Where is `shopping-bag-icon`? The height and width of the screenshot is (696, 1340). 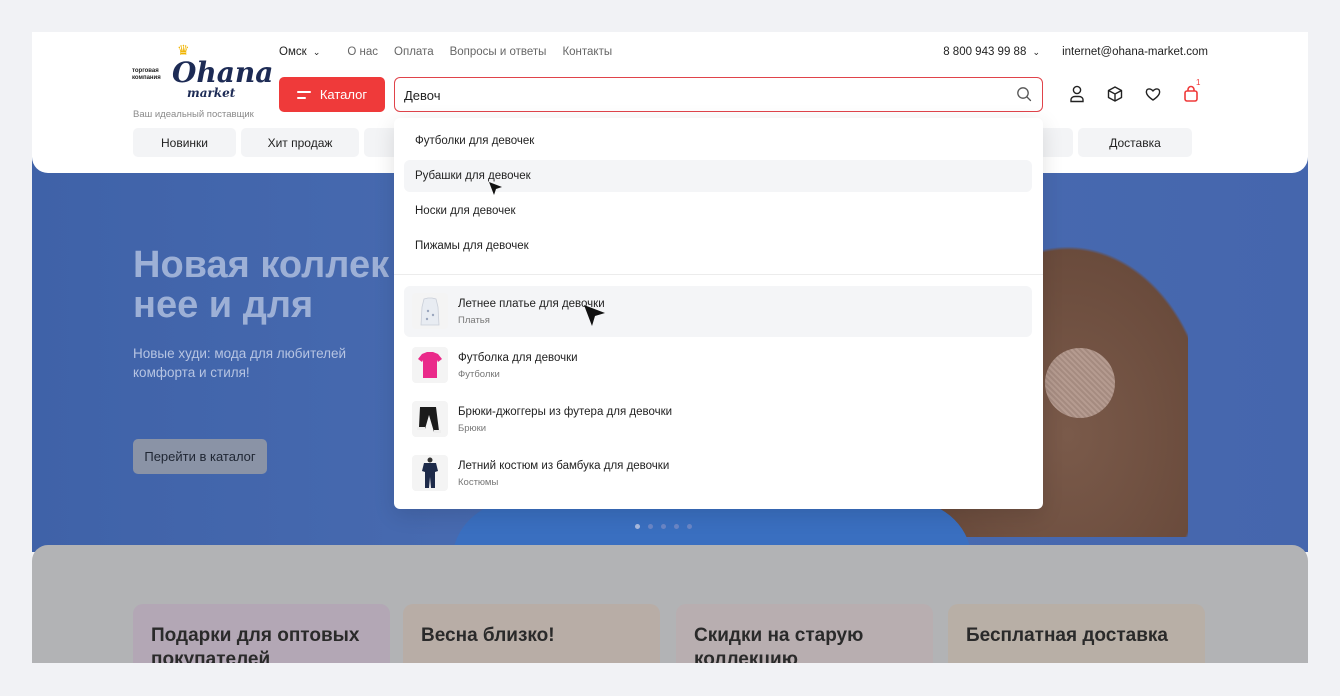 shopping-bag-icon is located at coordinates (1191, 93).